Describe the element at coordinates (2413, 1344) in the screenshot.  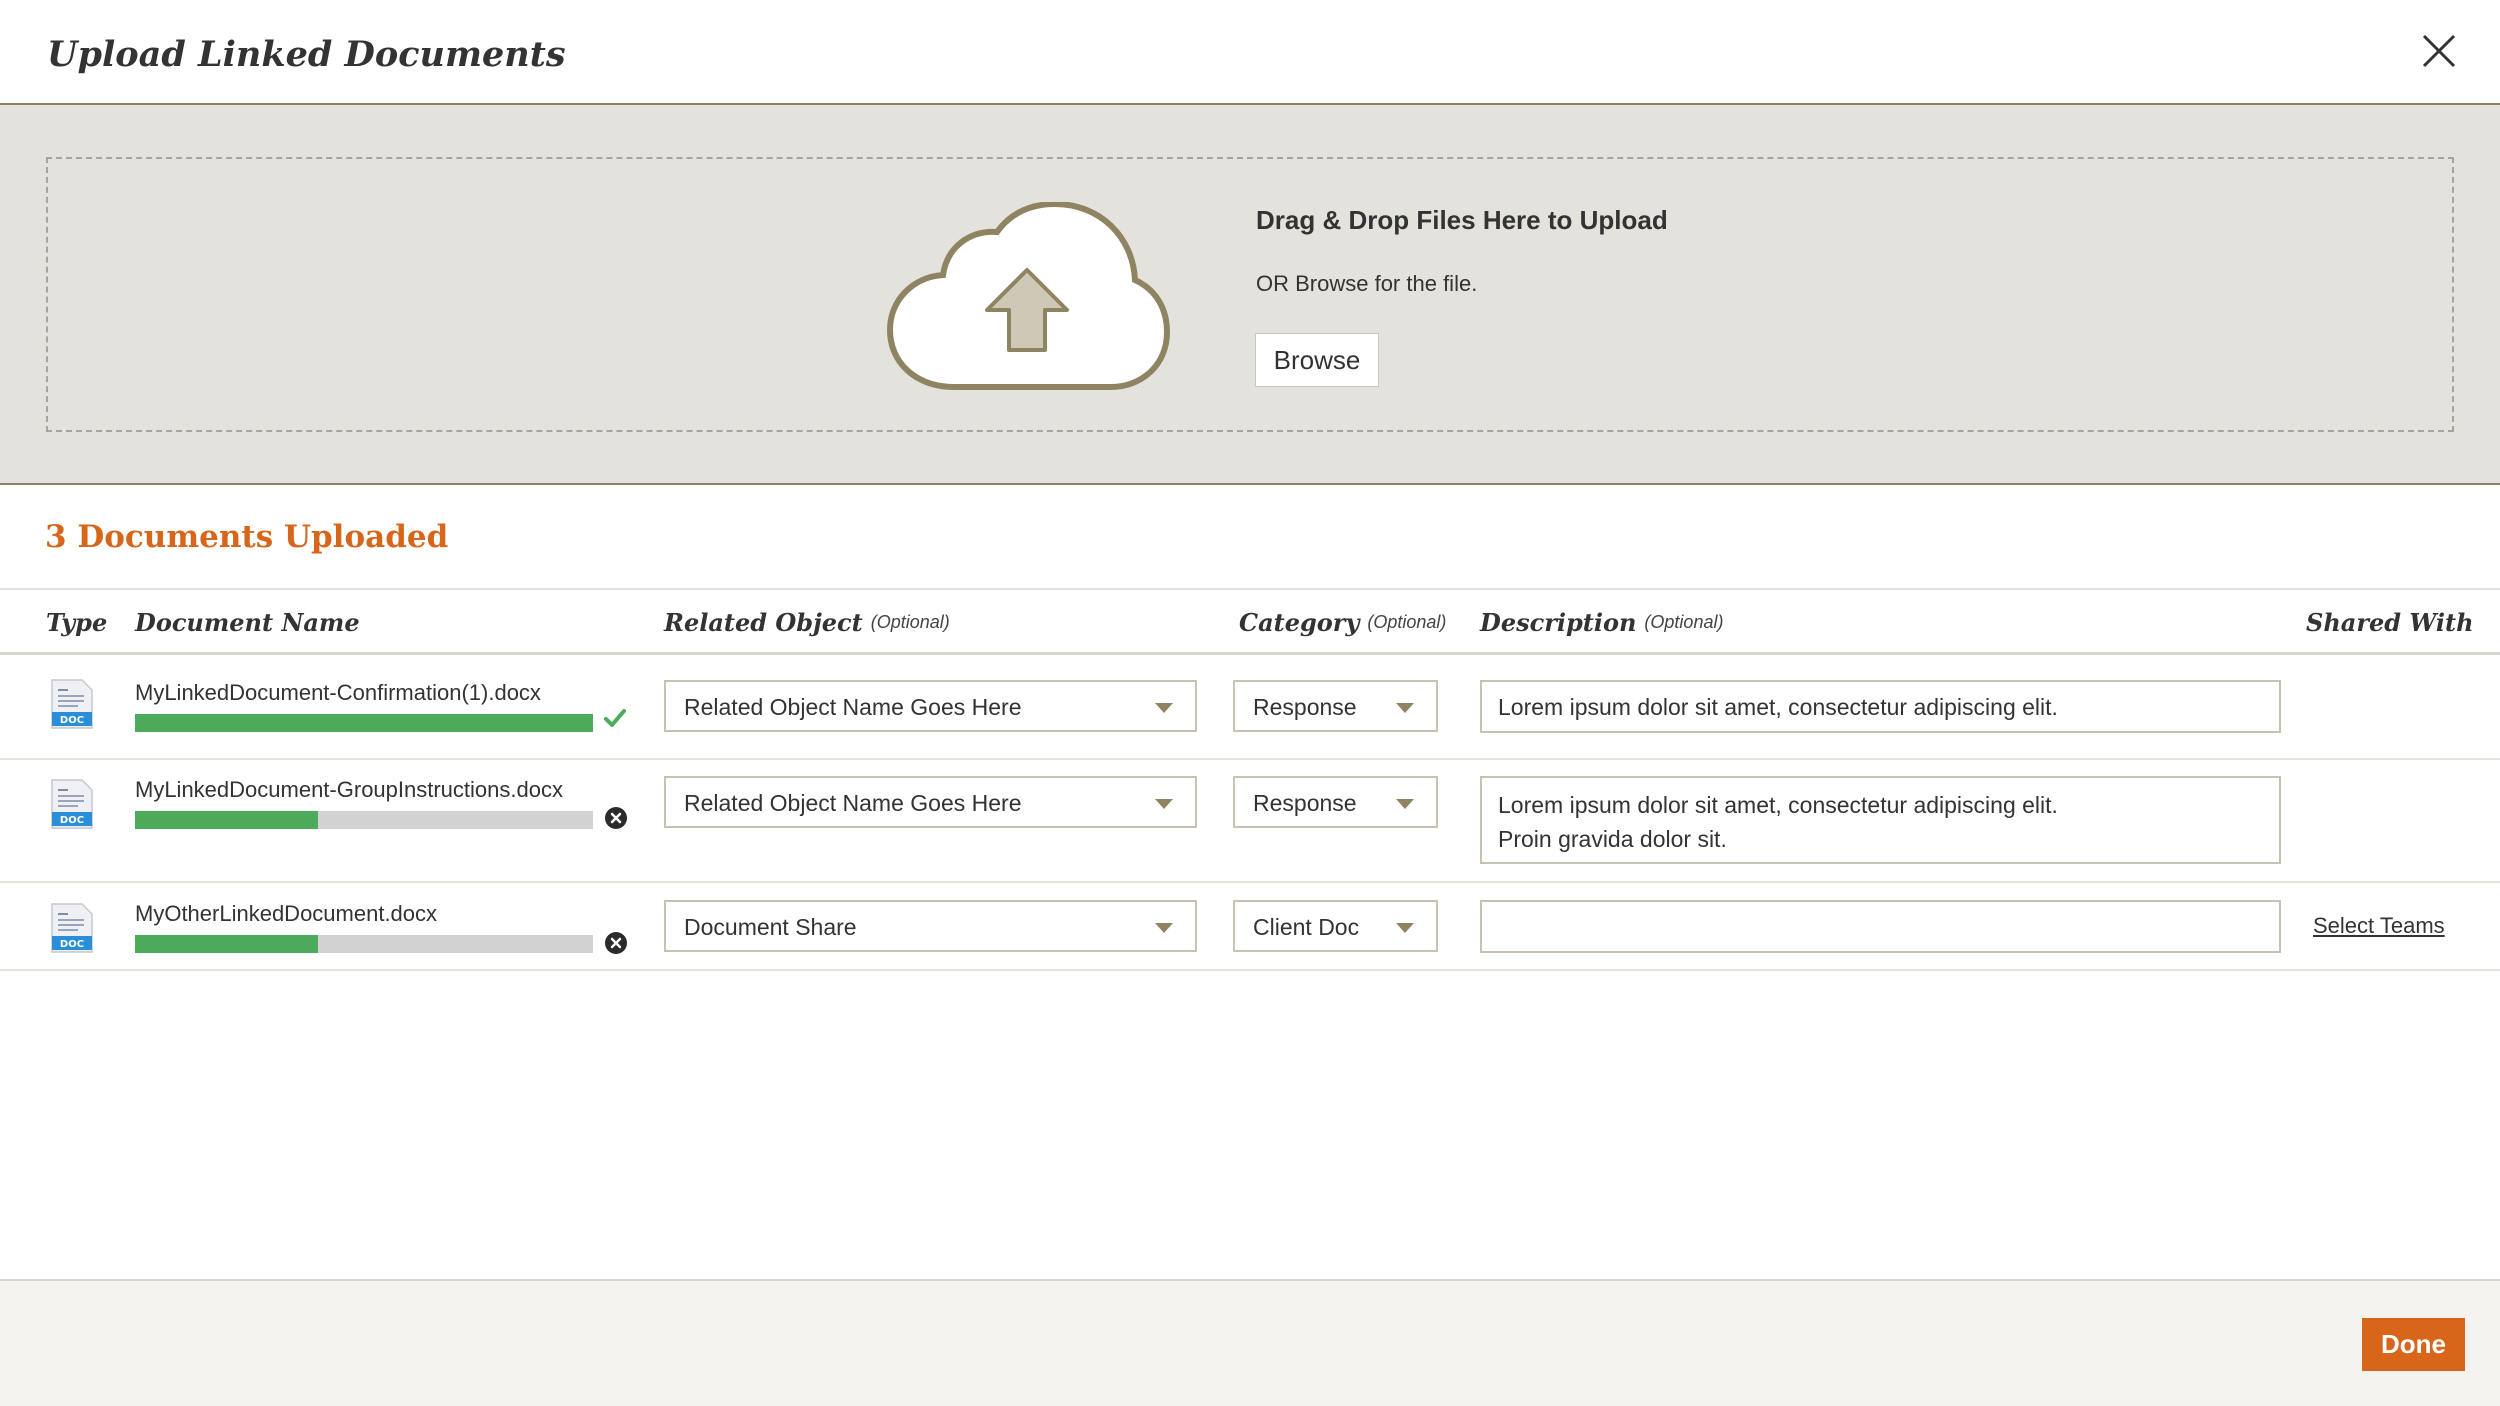
I see `done-button: Done` at that location.